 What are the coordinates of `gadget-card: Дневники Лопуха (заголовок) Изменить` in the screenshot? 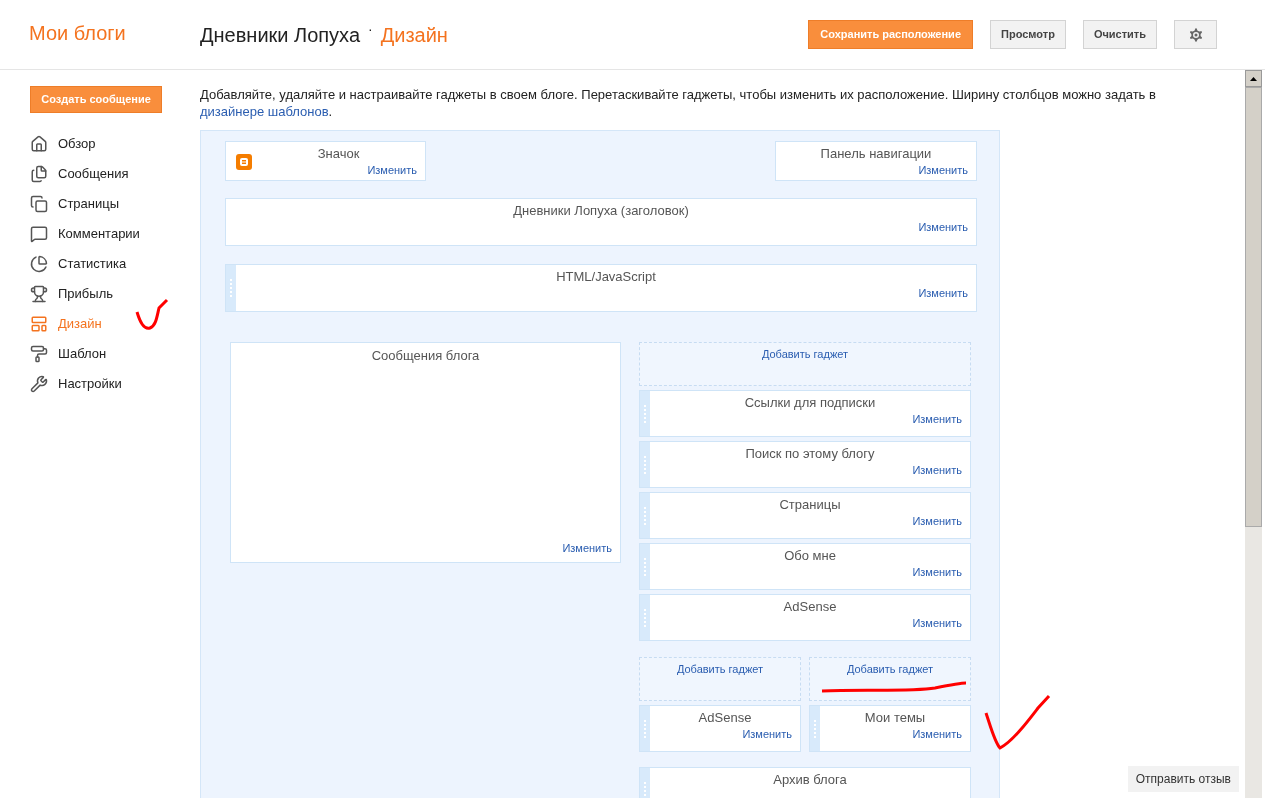 It's located at (601, 222).